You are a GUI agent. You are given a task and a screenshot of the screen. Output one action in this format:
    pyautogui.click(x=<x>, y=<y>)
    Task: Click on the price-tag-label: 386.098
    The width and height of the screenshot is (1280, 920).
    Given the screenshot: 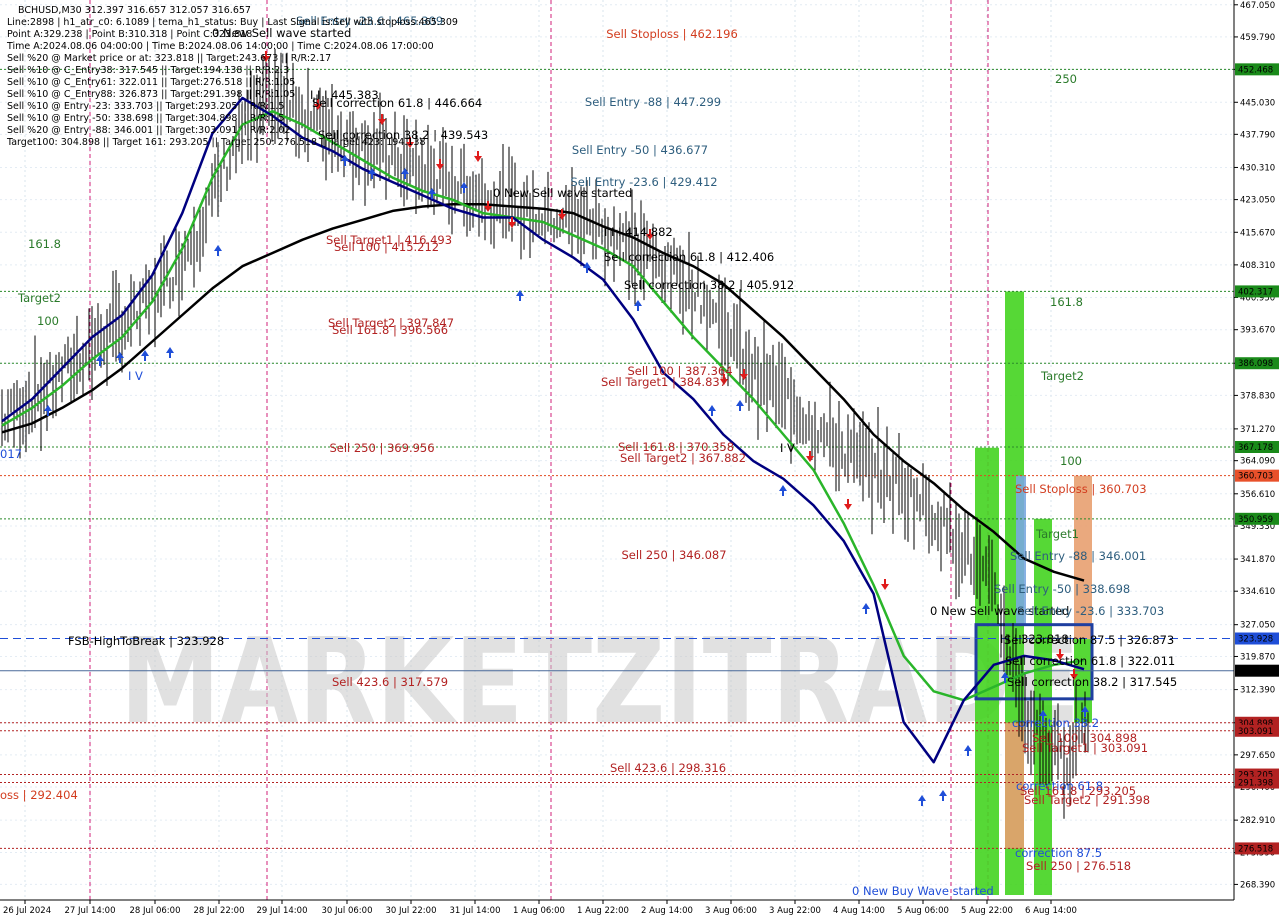 What is the action you would take?
    pyautogui.click(x=1255, y=364)
    